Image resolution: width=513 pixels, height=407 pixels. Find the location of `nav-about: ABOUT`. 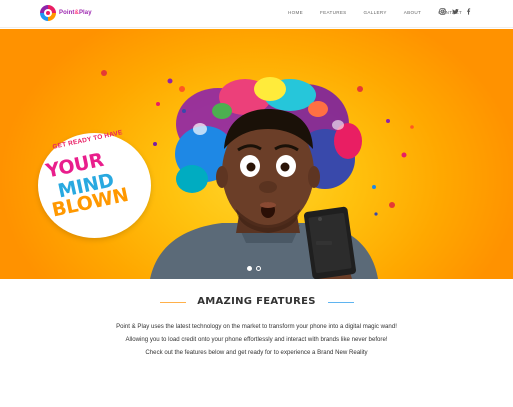

nav-about: ABOUT is located at coordinates (412, 12).